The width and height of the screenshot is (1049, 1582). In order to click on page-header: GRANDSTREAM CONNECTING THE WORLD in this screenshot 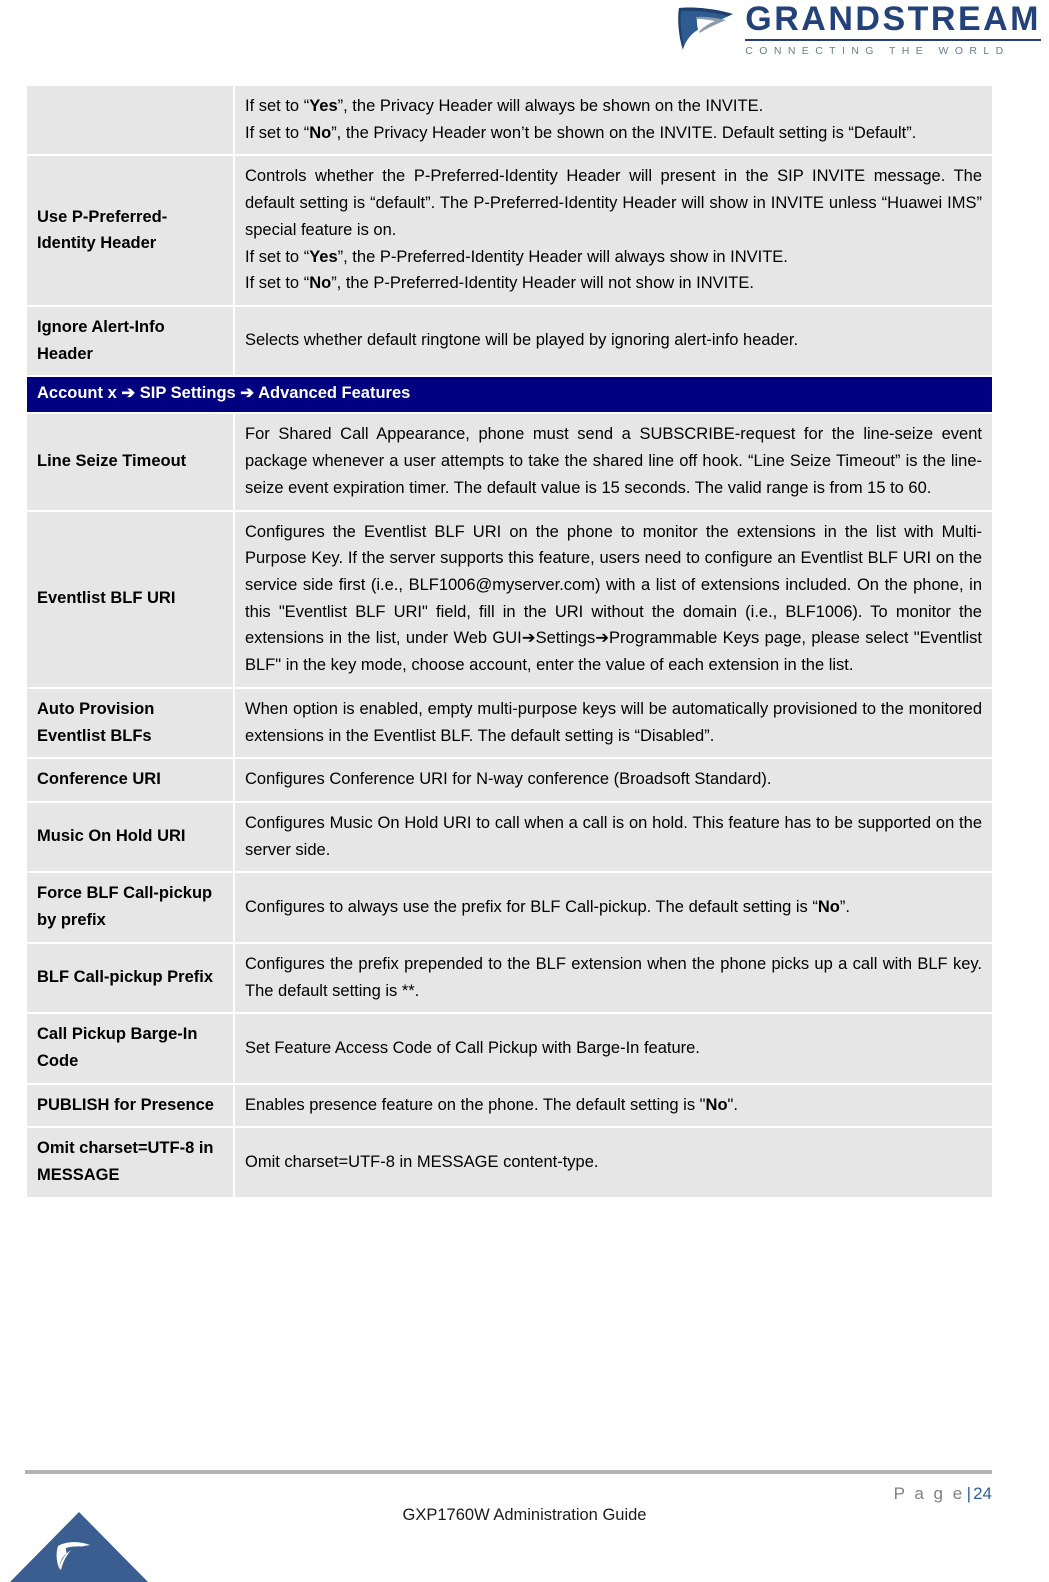, I will do `click(524, 31)`.